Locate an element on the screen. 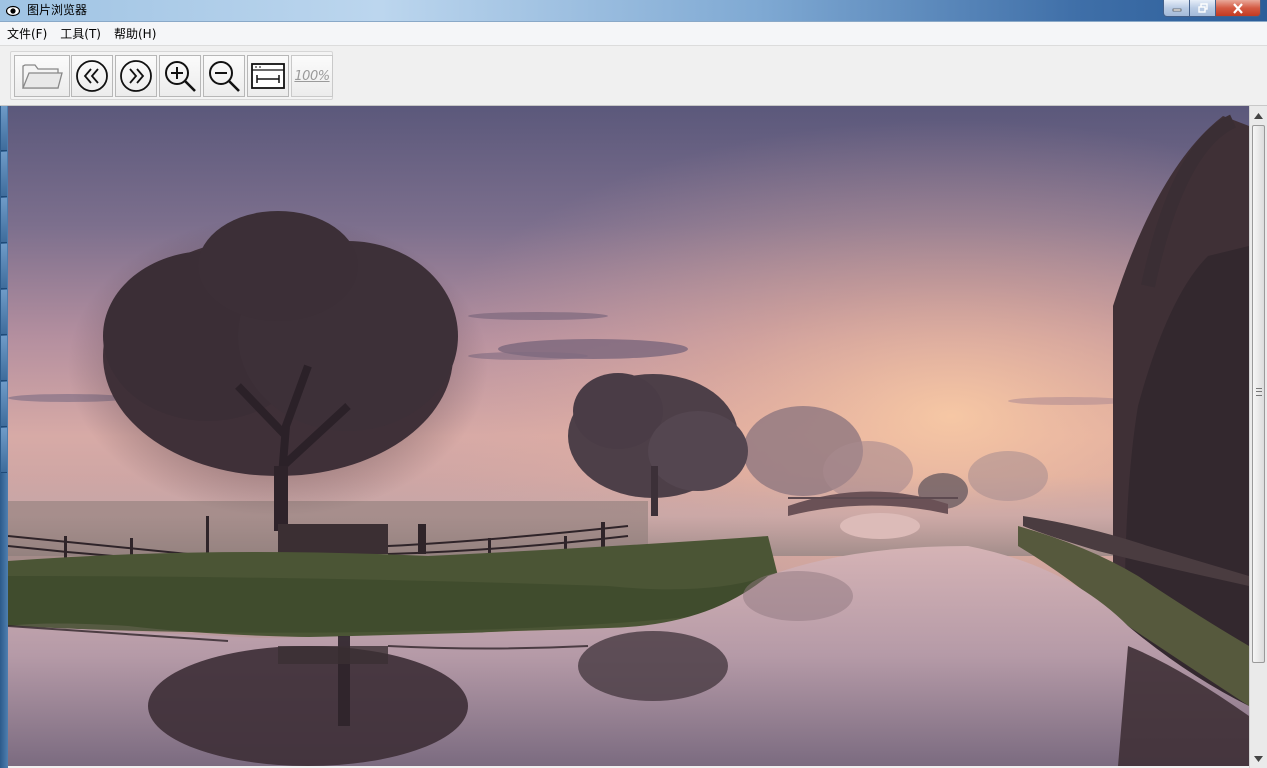 The height and width of the screenshot is (768, 1267). open-button is located at coordinates (42, 76).